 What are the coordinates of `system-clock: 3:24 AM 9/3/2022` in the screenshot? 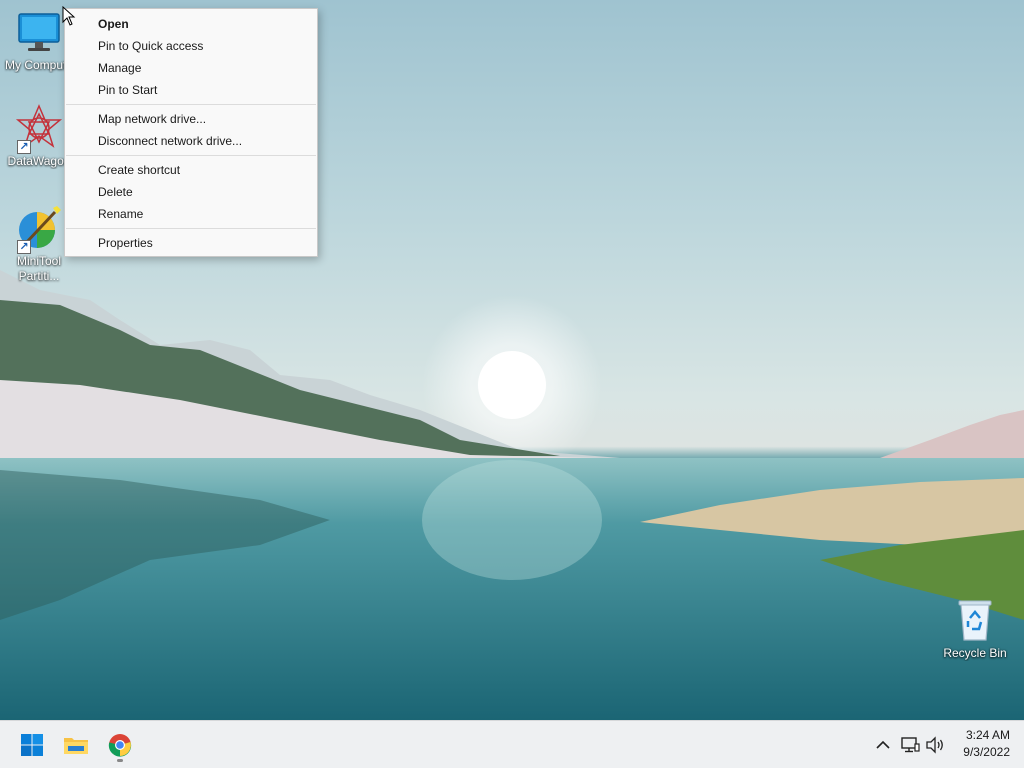 It's located at (986, 744).